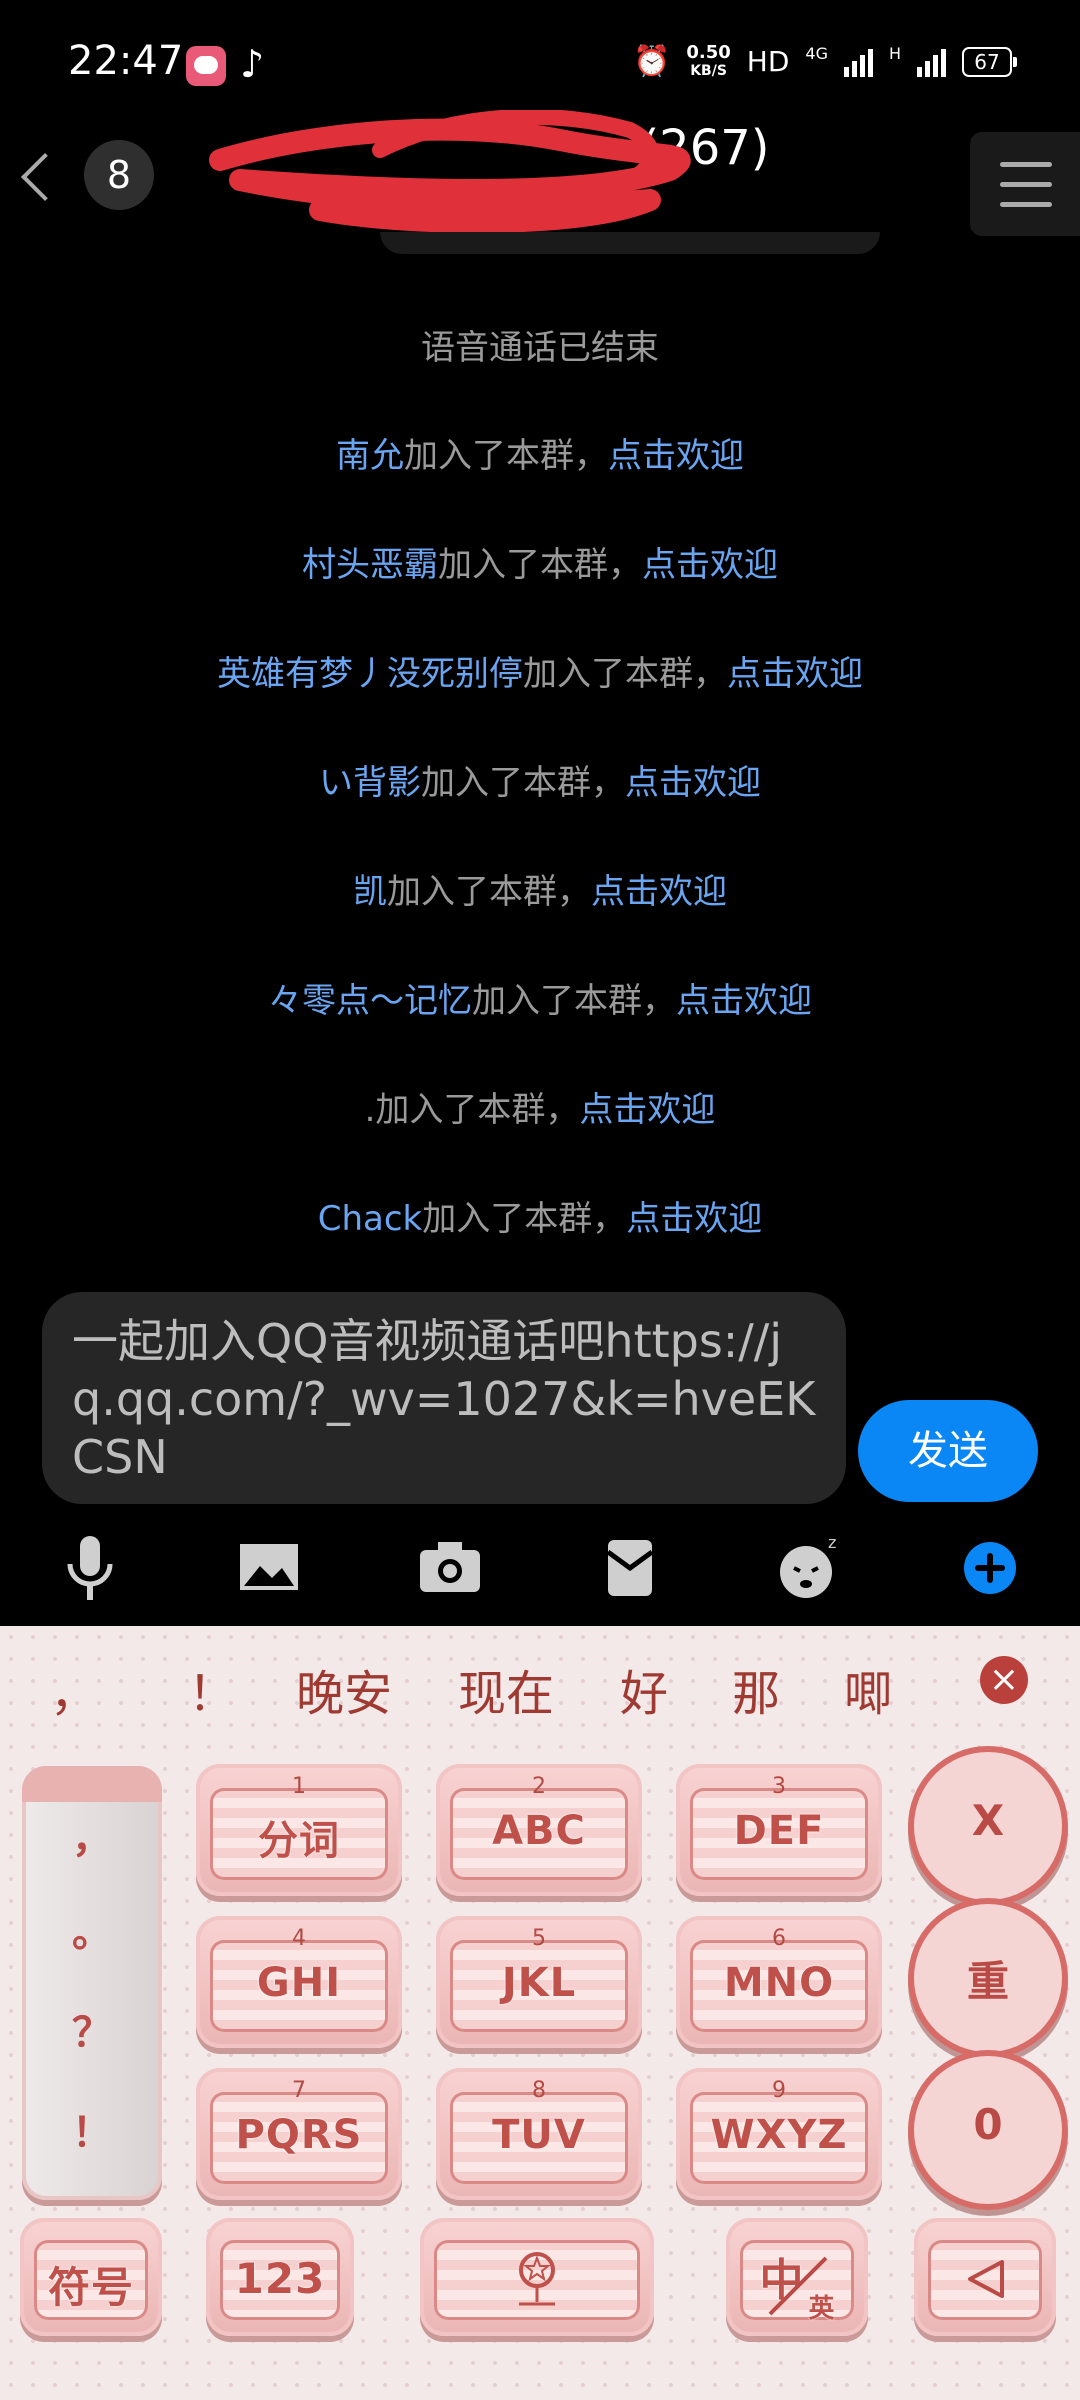  What do you see at coordinates (74, 1689) in the screenshot?
I see `candidate-item: ，` at bounding box center [74, 1689].